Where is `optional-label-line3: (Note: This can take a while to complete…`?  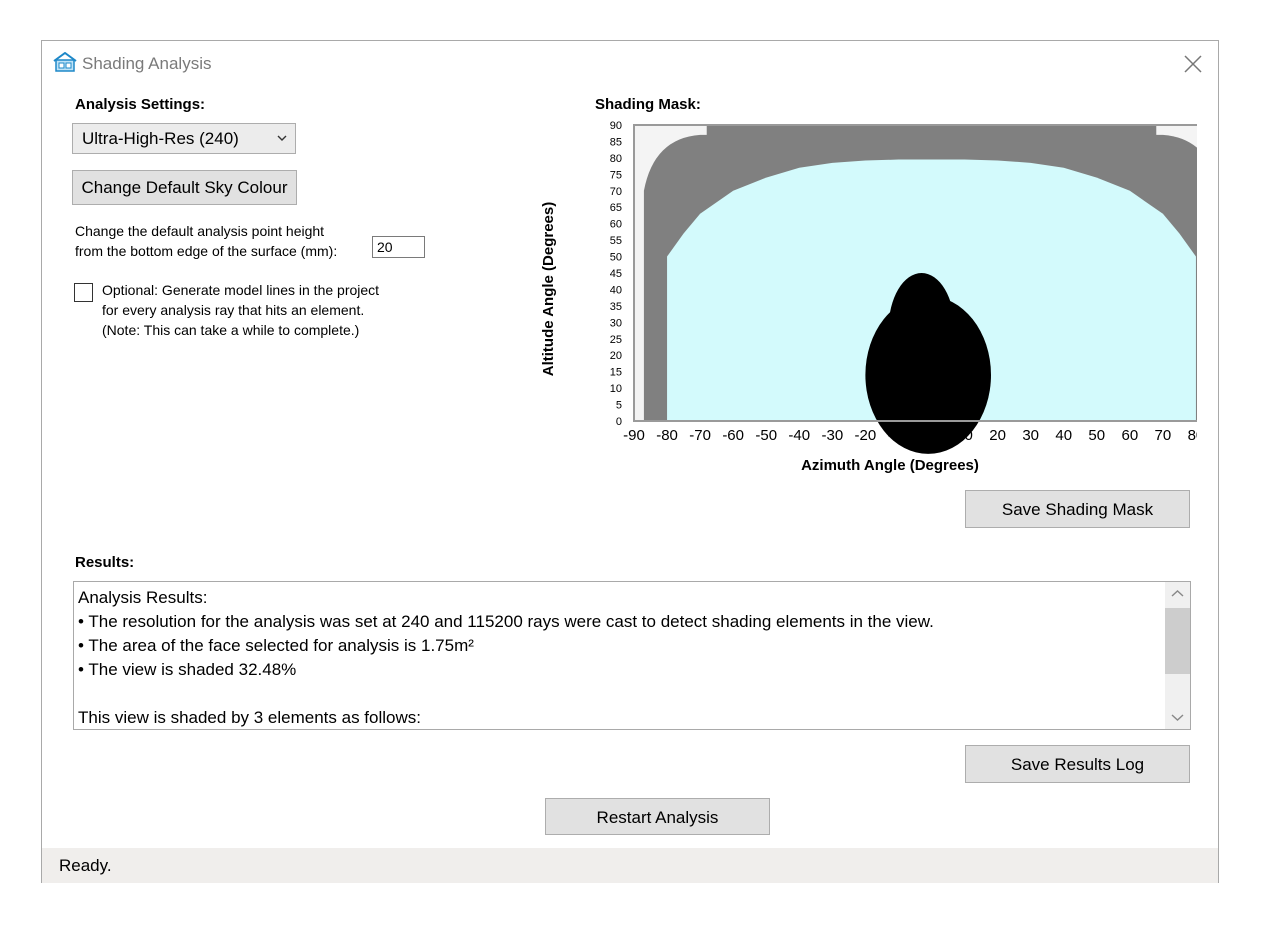
optional-label-line3: (Note: This can take a while to complete… is located at coordinates (231, 330).